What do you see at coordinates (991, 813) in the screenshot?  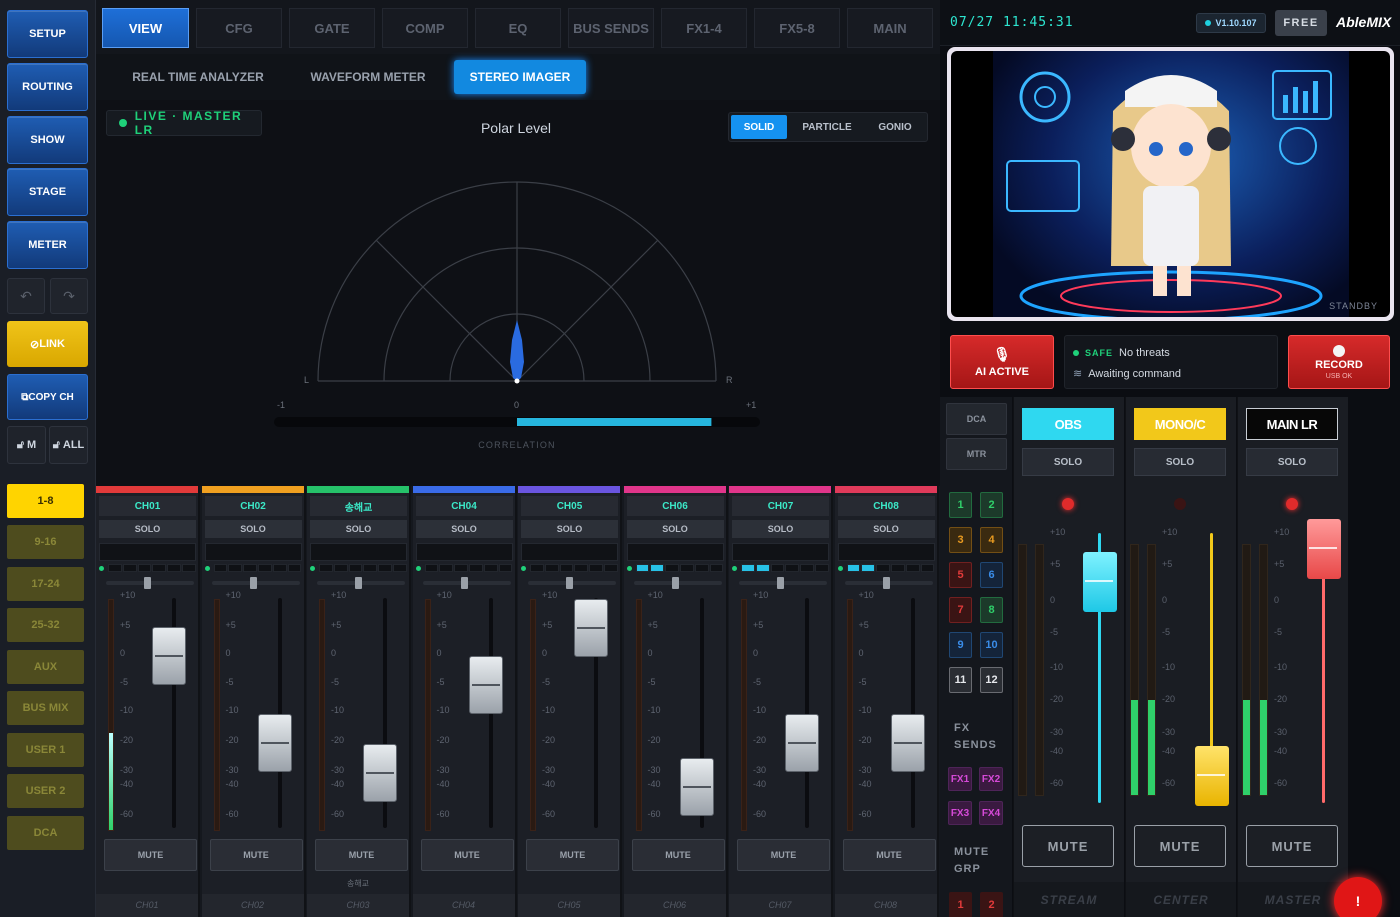 I see `fx4-send-button: FX4` at bounding box center [991, 813].